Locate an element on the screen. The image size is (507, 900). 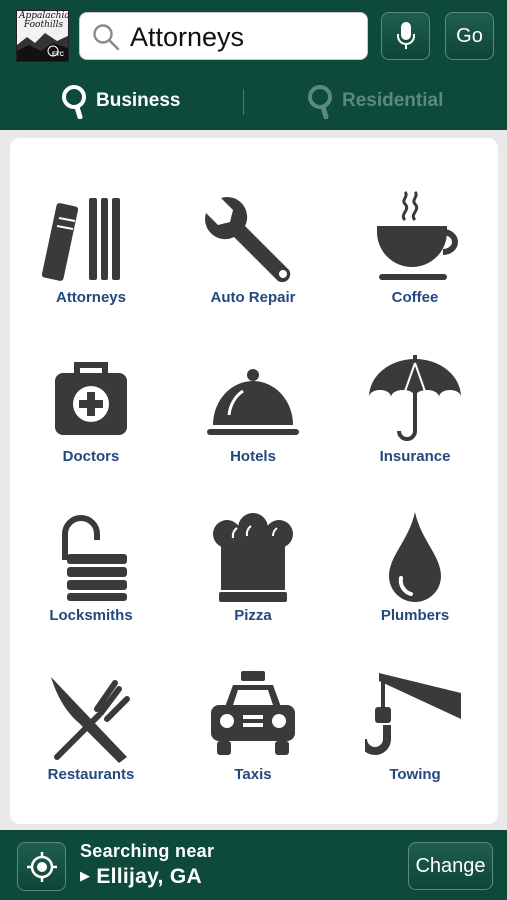
category-auto-repair: Auto Repair is located at coordinates (253, 226).